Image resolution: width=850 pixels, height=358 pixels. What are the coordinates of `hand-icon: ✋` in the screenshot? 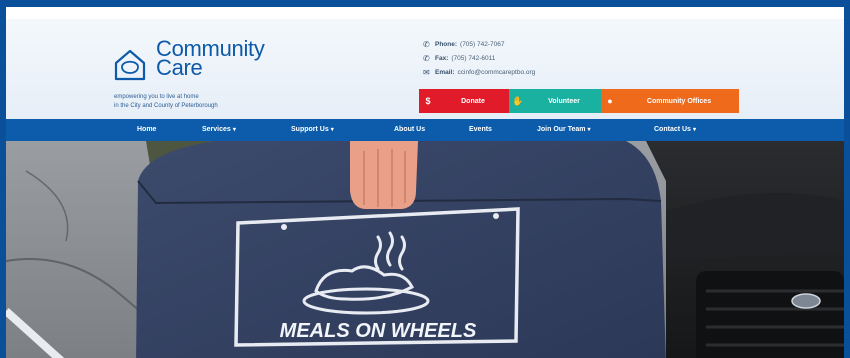 It's located at (518, 100).